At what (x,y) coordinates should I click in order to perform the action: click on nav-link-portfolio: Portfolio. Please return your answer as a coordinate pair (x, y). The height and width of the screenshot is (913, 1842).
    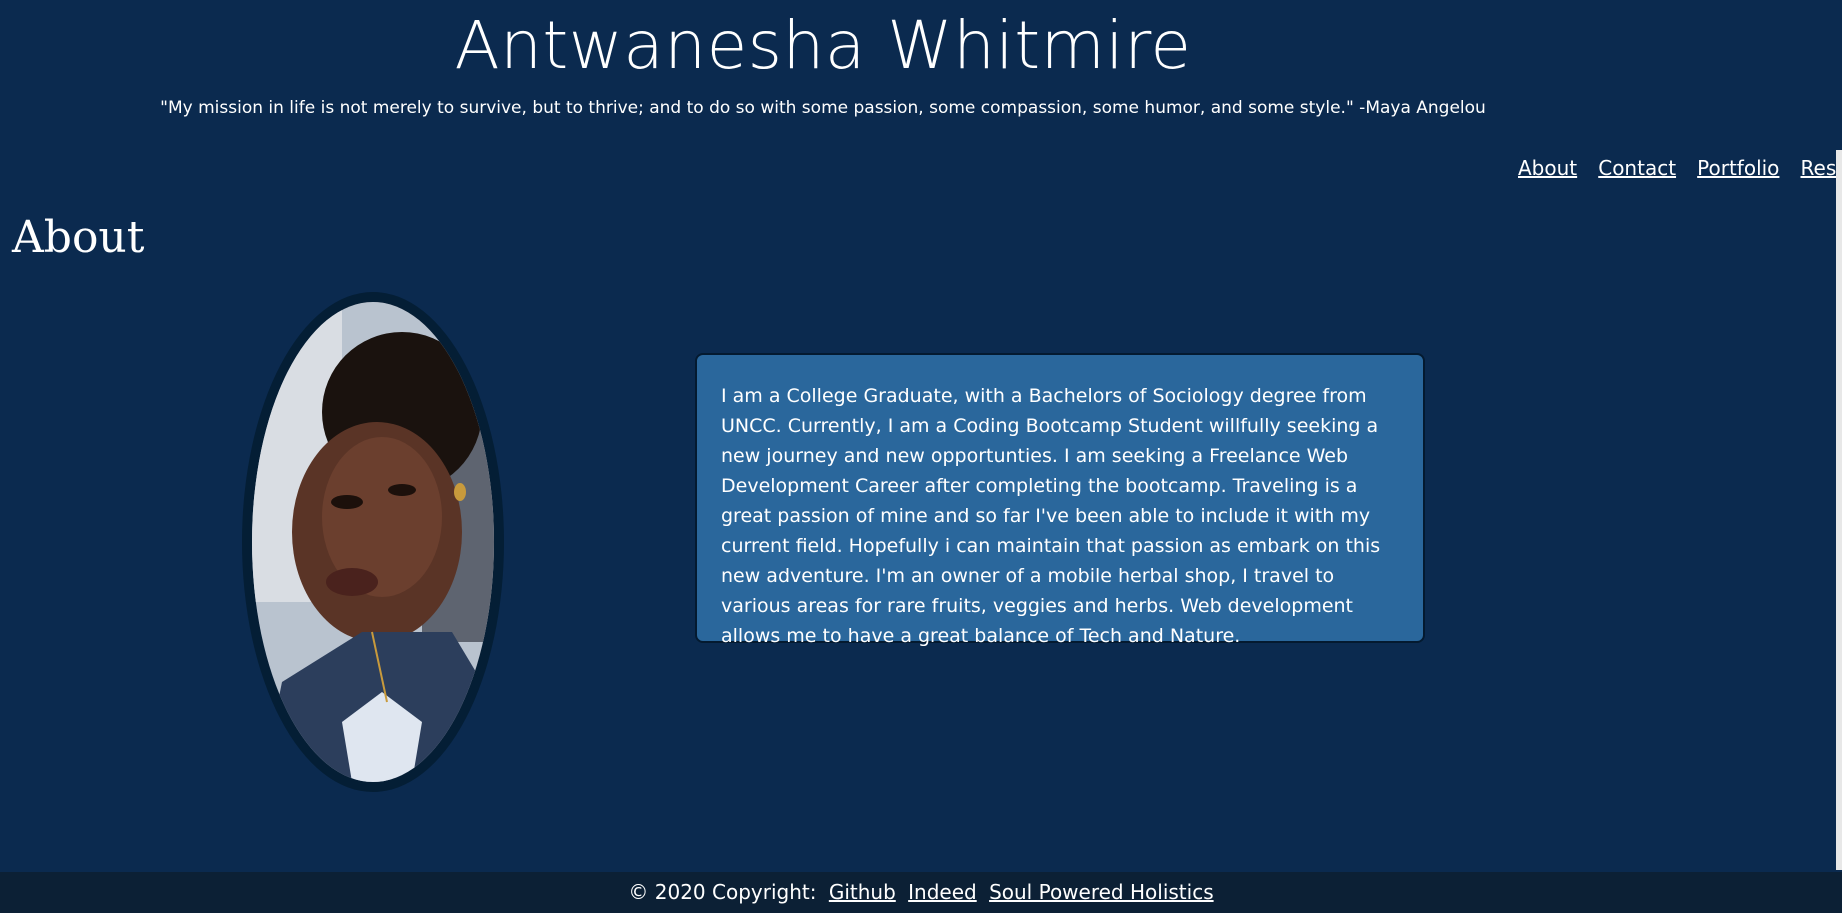
    Looking at the image, I should click on (1738, 168).